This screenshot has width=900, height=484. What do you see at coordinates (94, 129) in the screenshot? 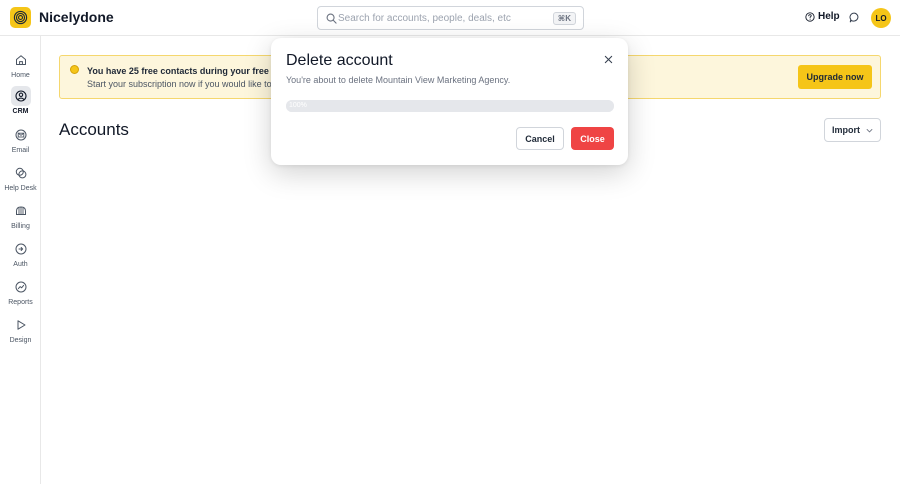
I see `page-title: Accounts` at bounding box center [94, 129].